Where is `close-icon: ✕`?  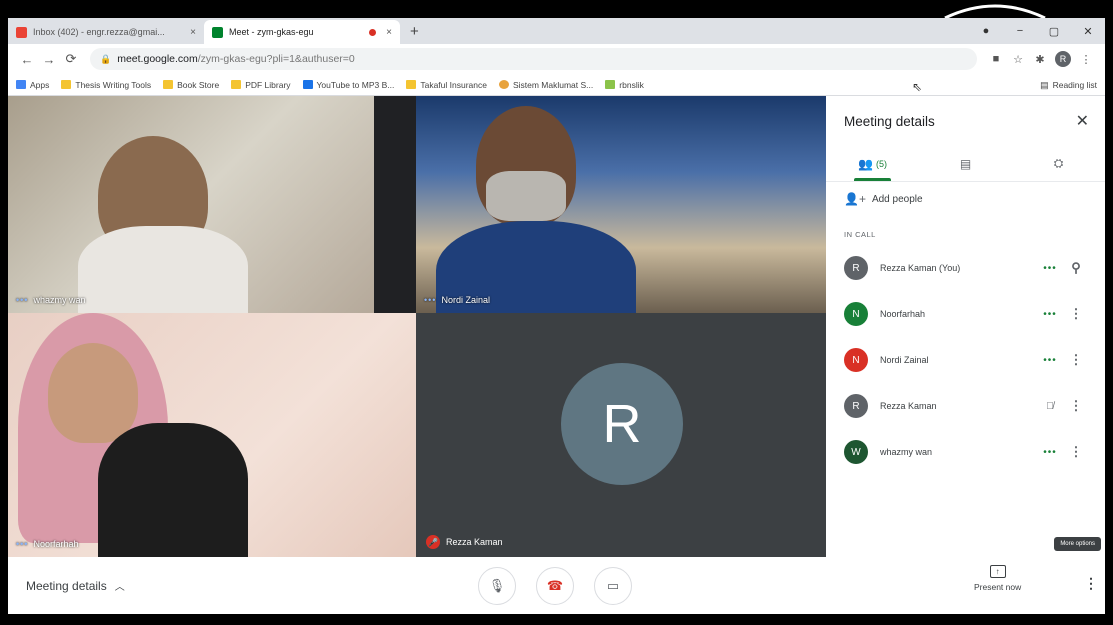
close-icon: ✕ is located at coordinates (1082, 121).